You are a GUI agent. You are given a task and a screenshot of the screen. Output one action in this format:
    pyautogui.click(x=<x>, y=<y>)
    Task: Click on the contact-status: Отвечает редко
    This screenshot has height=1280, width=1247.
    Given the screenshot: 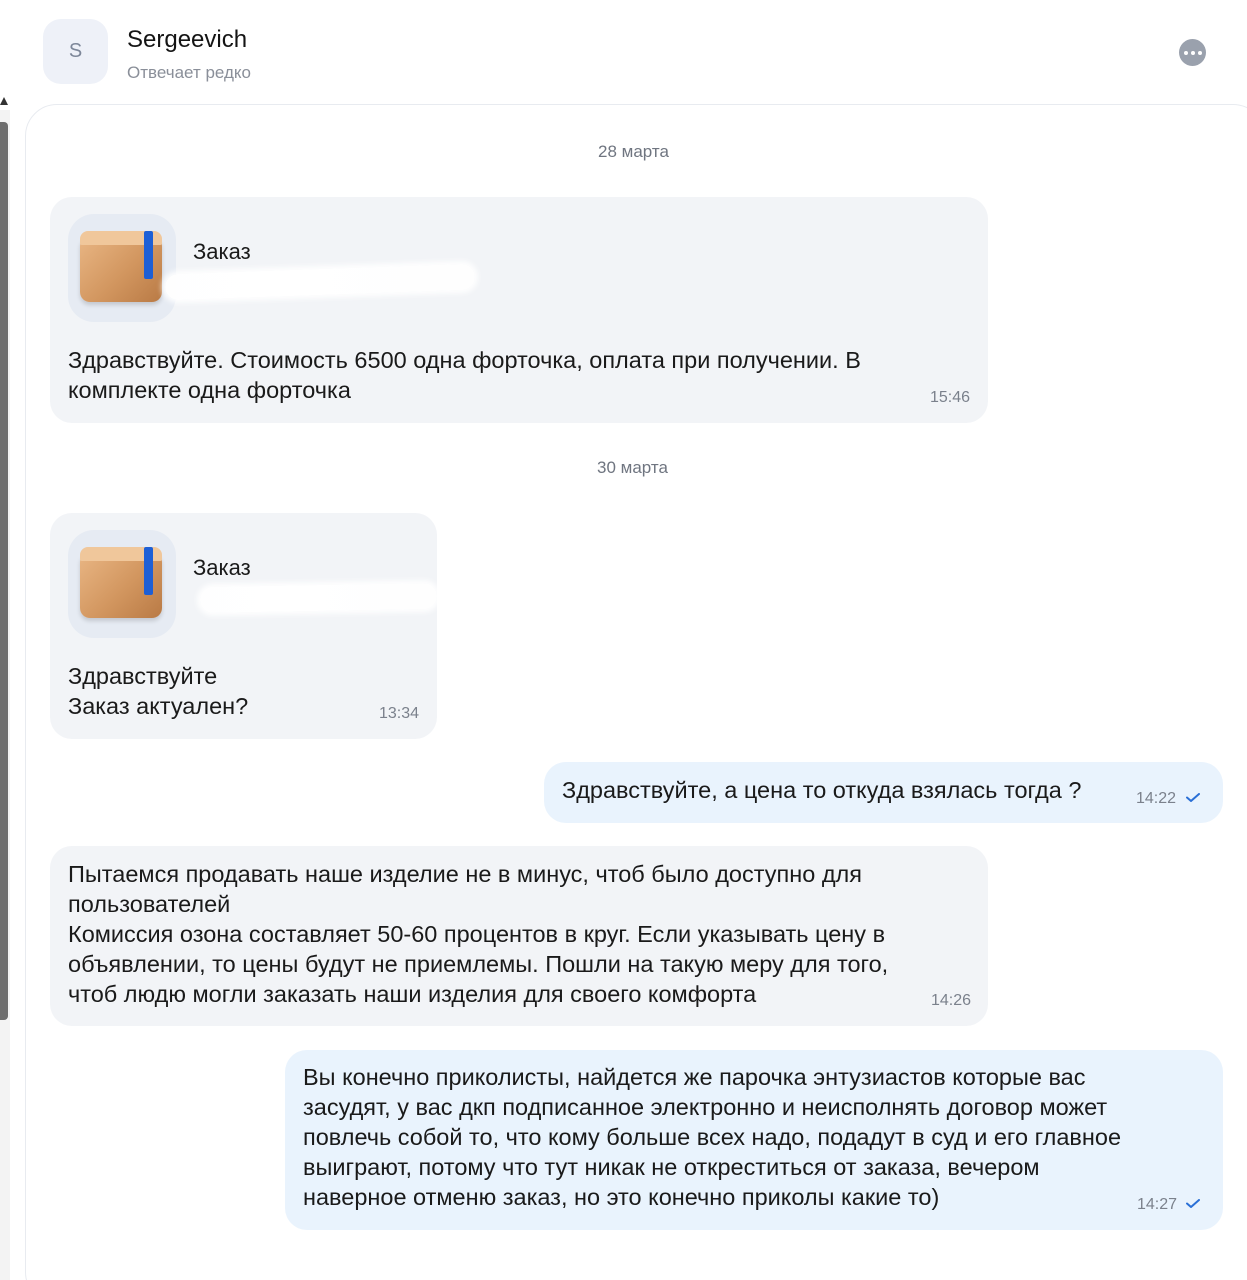 What is the action you would take?
    pyautogui.click(x=189, y=72)
    